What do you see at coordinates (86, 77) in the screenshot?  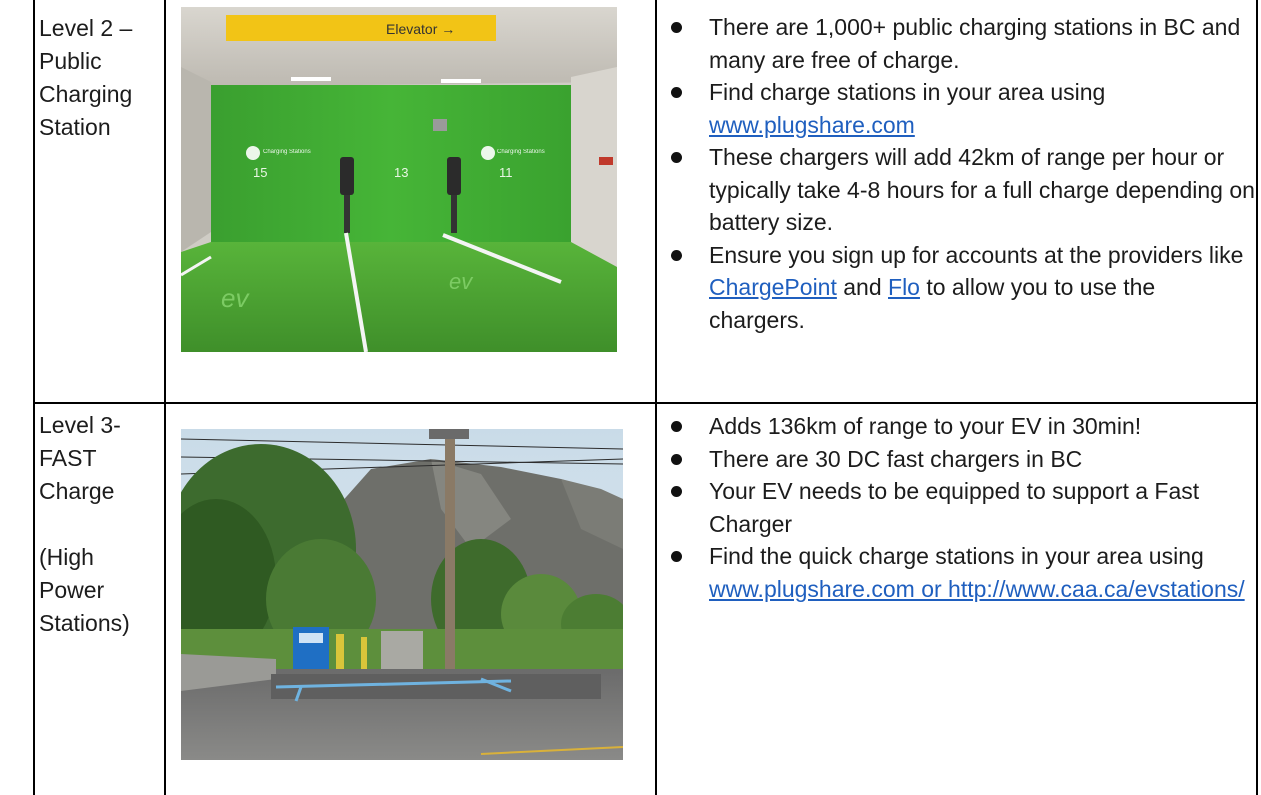 I see `row1-label: Level 2 – Public Charging Station` at bounding box center [86, 77].